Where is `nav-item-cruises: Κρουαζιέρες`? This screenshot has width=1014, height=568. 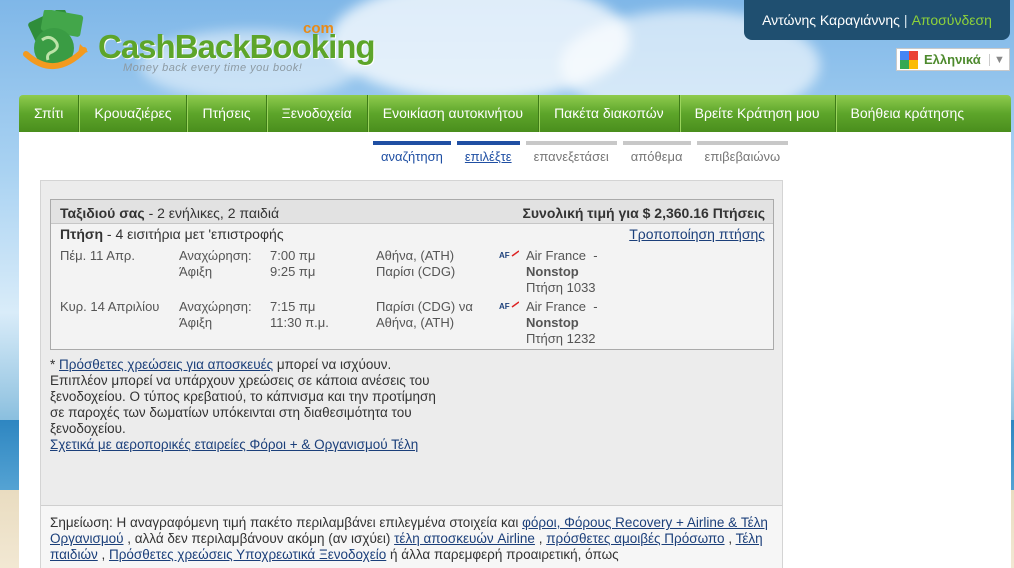
nav-item-cruises: Κρουαζιέρες is located at coordinates (133, 113).